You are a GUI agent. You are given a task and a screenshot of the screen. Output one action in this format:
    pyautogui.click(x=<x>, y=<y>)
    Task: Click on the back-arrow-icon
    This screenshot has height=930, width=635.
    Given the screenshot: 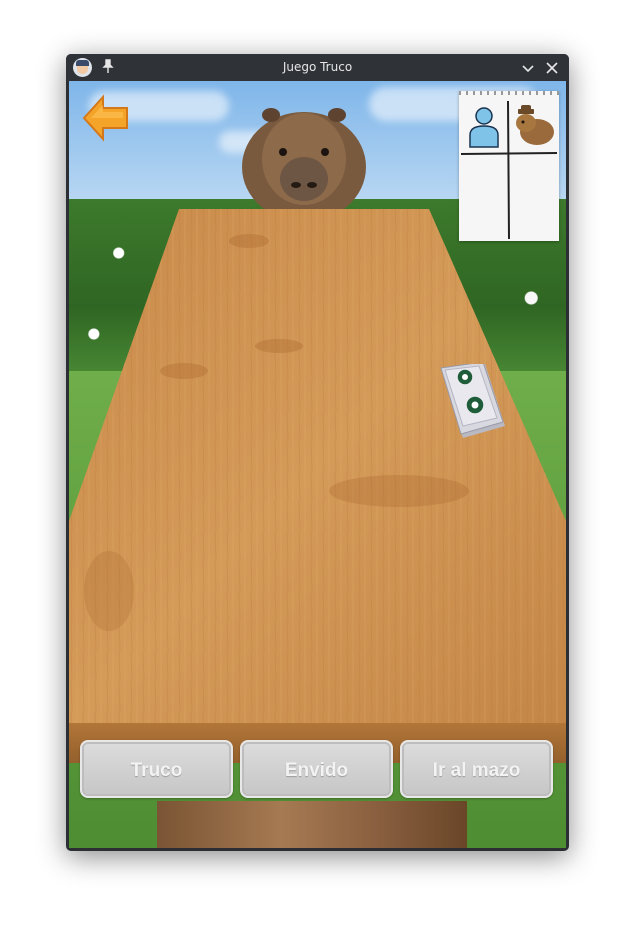 What is the action you would take?
    pyautogui.click(x=106, y=118)
    